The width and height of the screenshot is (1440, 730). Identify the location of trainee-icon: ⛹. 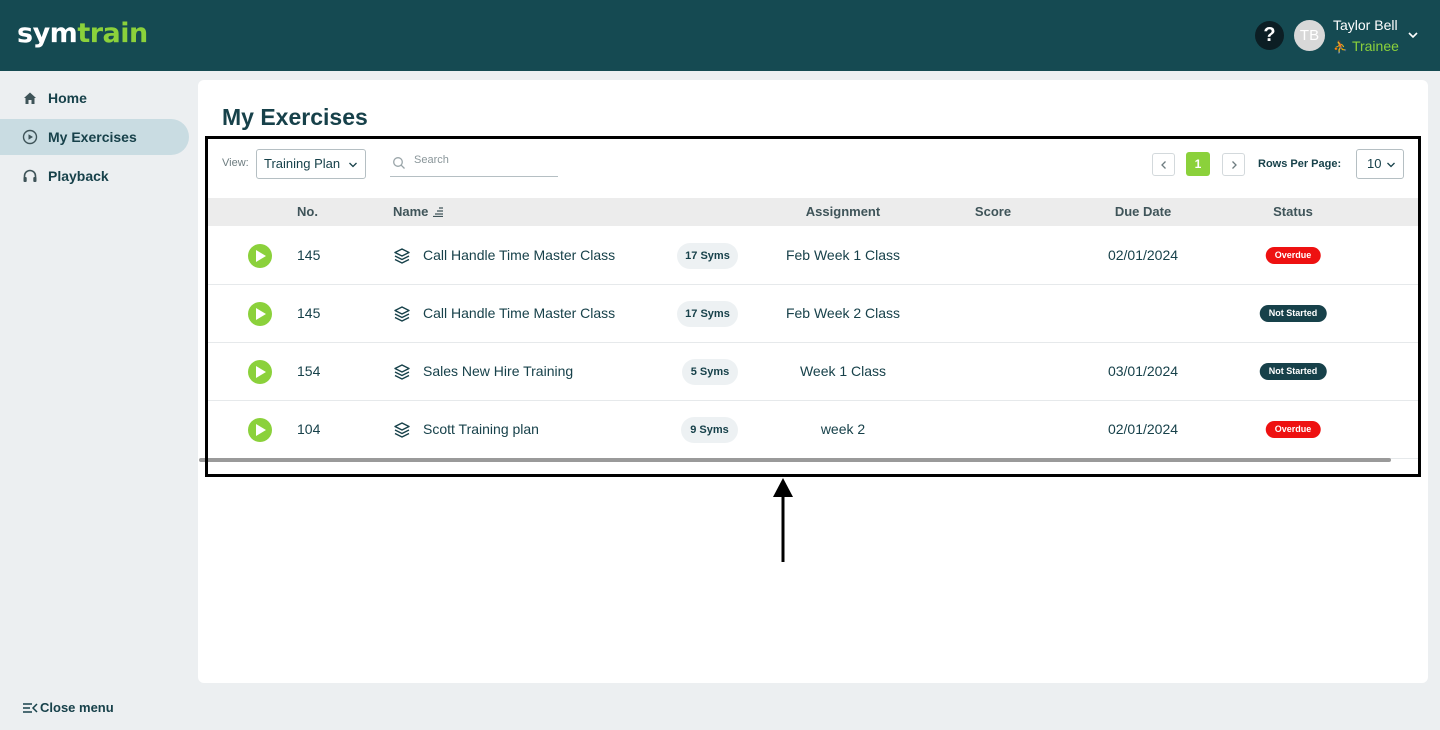
(1340, 47).